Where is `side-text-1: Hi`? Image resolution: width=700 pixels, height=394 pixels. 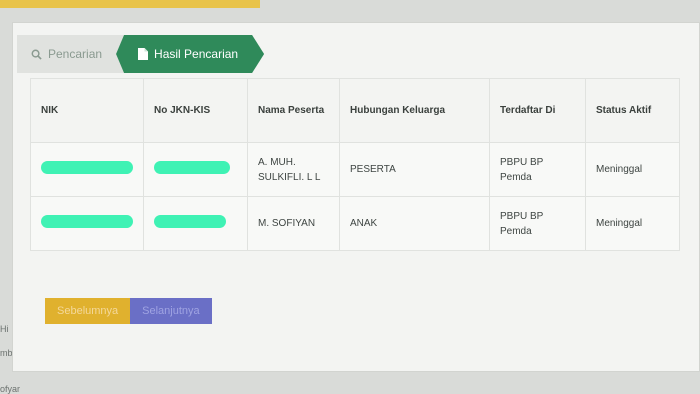 side-text-1: Hi is located at coordinates (4, 329).